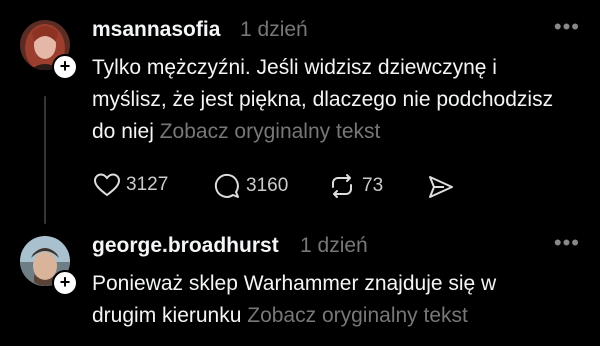 The image size is (600, 346). What do you see at coordinates (156, 30) in the screenshot?
I see `username: msannasofia` at bounding box center [156, 30].